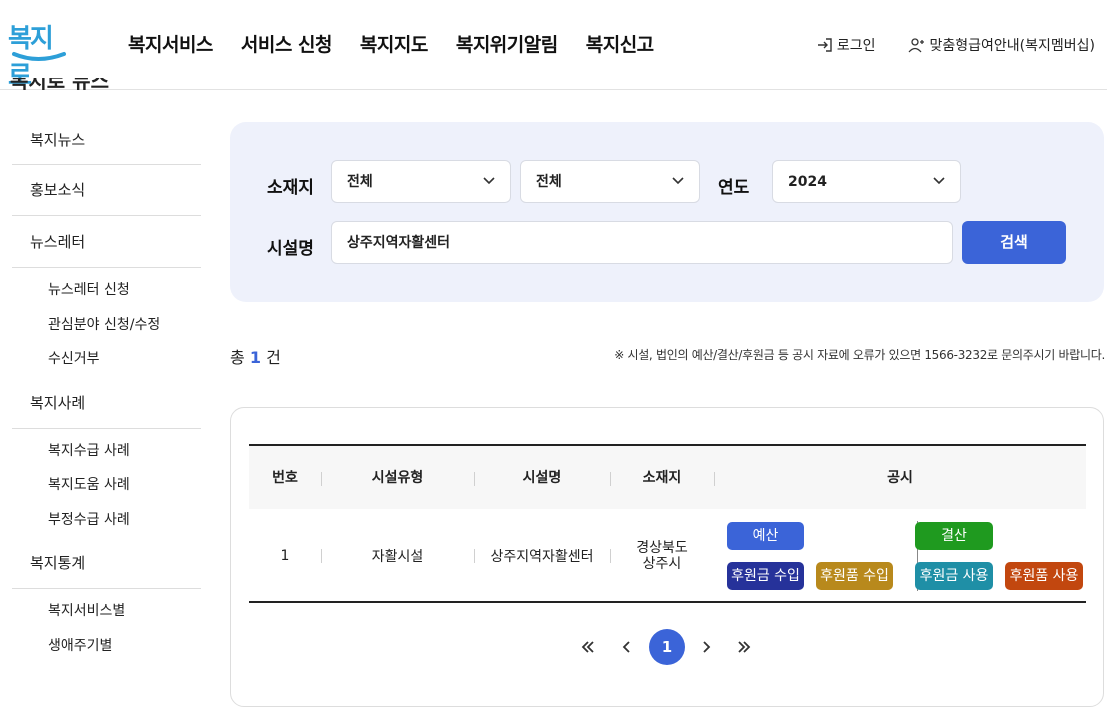 The height and width of the screenshot is (707, 1107). I want to click on sidebar-item-unsubscribe: 수신거부, so click(106, 359).